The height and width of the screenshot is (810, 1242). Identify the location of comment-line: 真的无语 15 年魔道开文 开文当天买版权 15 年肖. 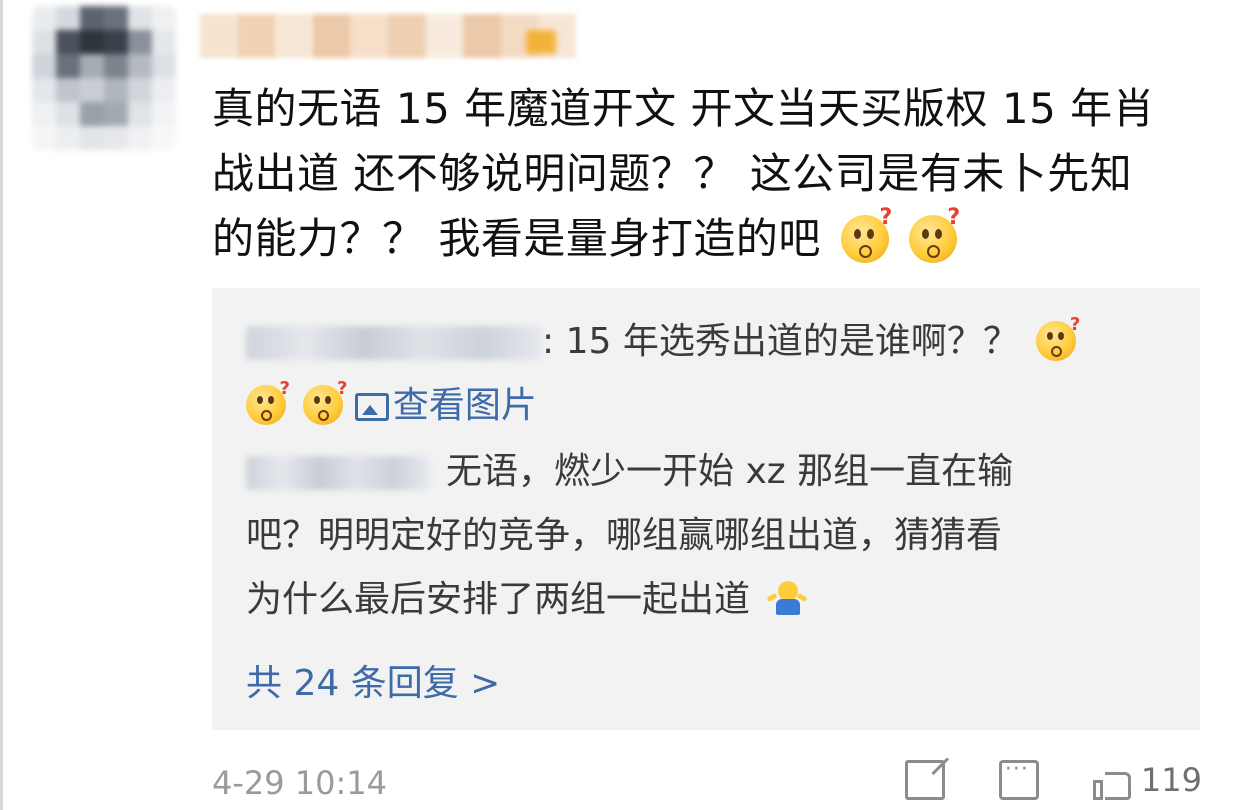
(684, 108).